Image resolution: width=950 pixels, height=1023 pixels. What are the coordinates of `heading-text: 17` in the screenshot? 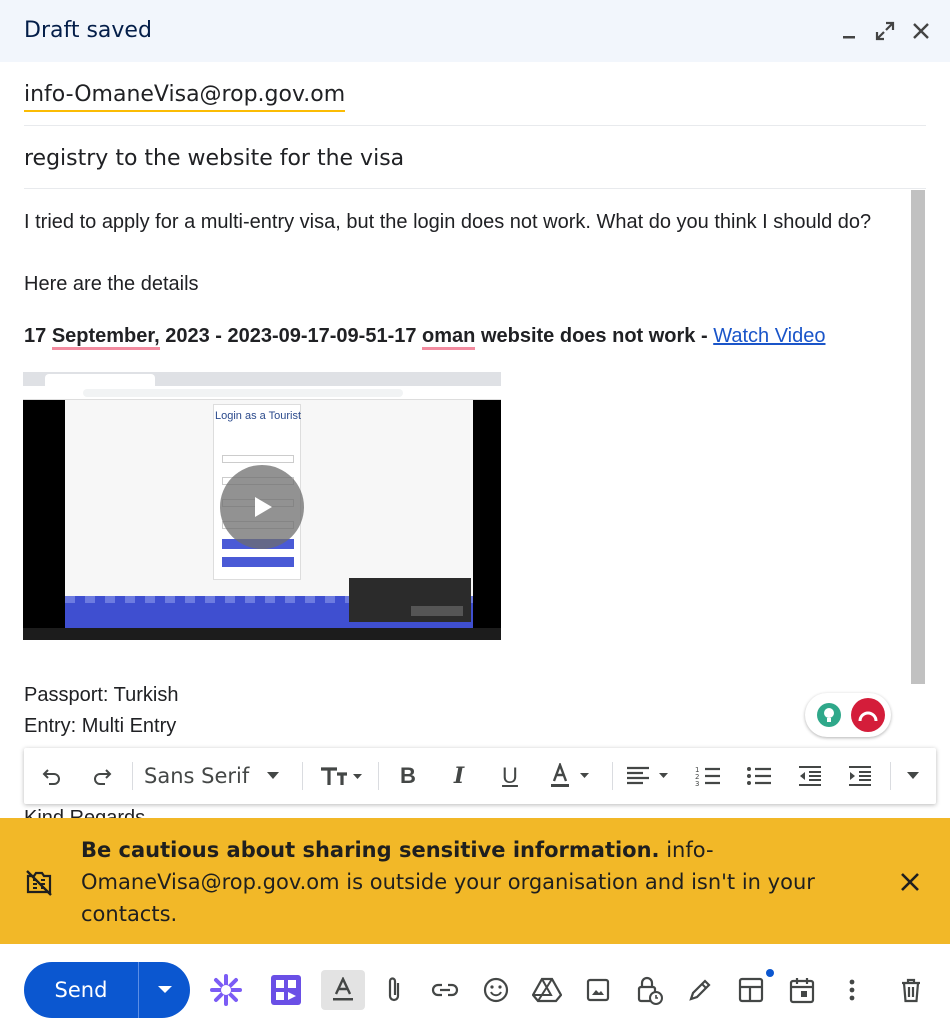 It's located at (38, 336).